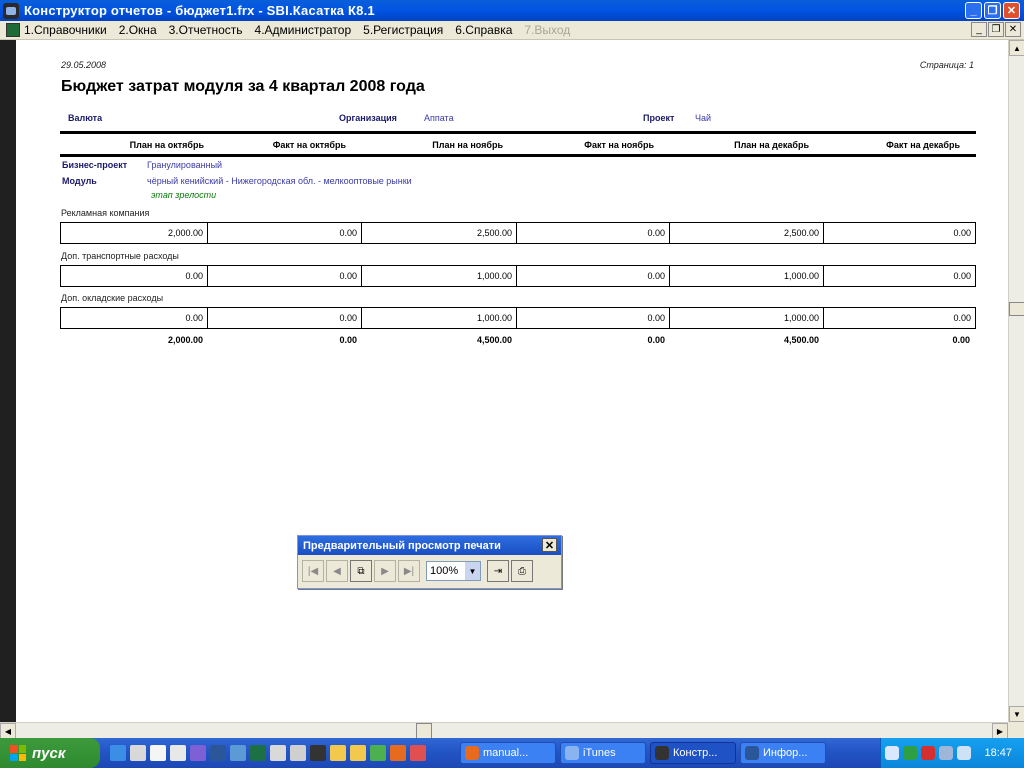 The width and height of the screenshot is (1024, 768). I want to click on menu-item-registration: 5.Регистрация, so click(403, 30).